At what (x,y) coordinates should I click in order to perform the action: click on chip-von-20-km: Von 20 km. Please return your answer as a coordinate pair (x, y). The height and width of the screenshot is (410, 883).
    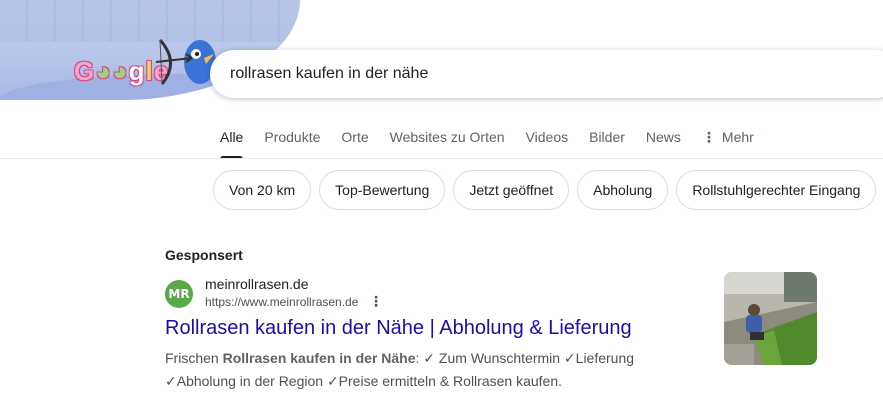
    Looking at the image, I should click on (262, 190).